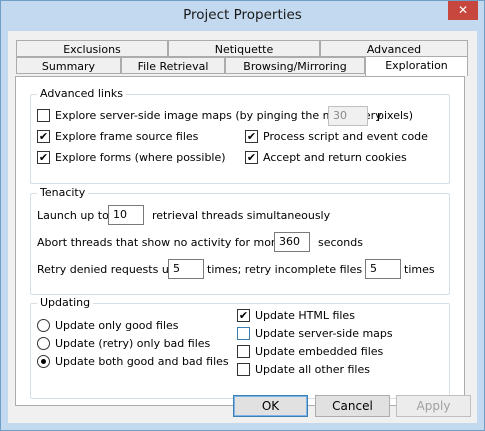  I want to click on seconds-label: seconds, so click(340, 242).